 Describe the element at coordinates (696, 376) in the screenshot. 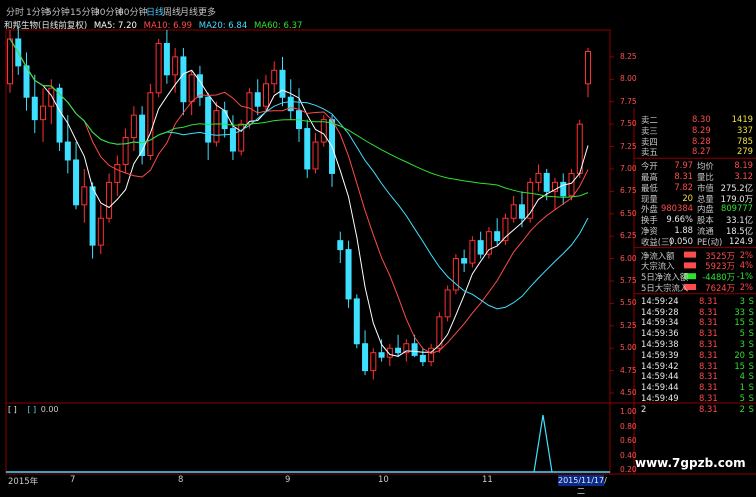

I see `tick-row: 14:59:44 8.31 4 S` at that location.